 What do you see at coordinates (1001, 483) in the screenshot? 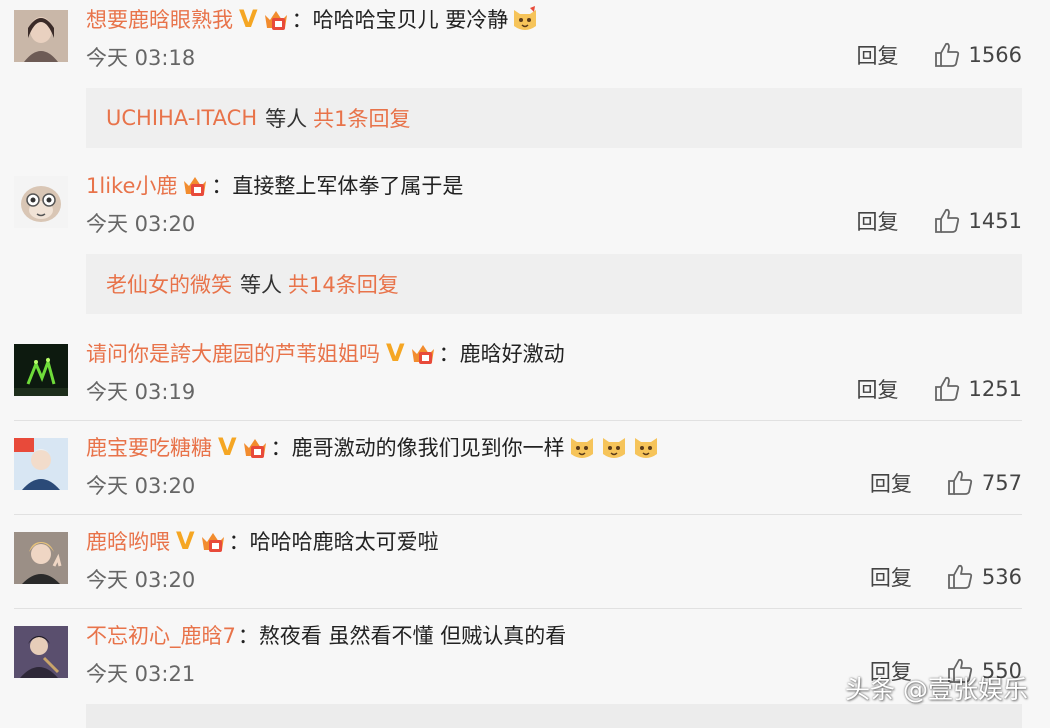
I see `like-count: 757` at bounding box center [1001, 483].